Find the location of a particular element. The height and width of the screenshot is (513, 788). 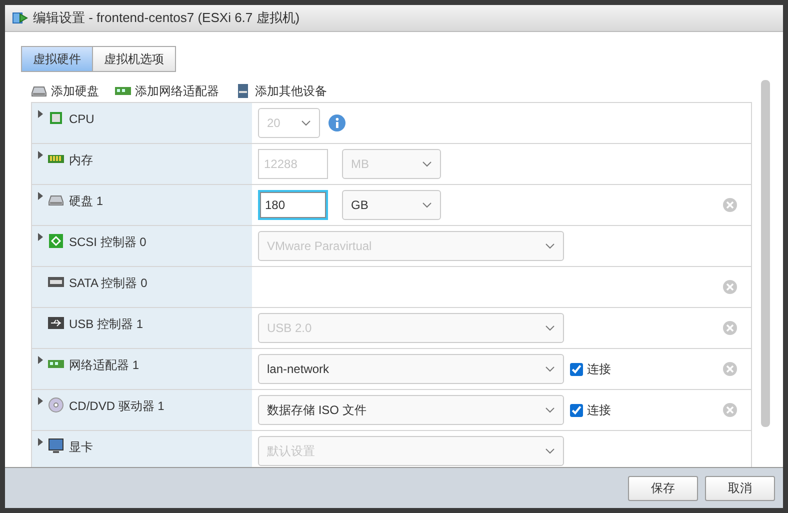

sata-icon is located at coordinates (56, 282).